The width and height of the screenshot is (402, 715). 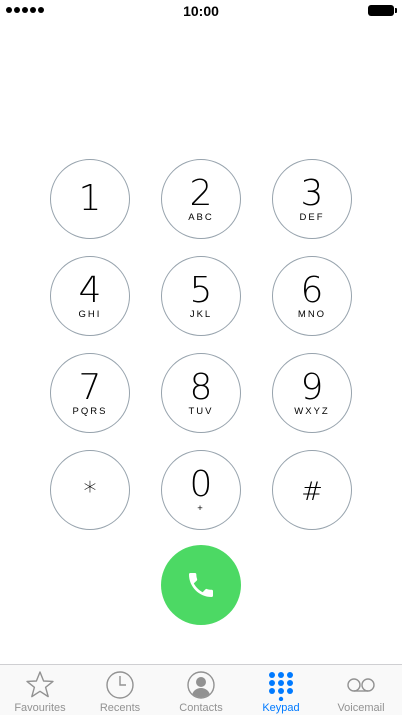 What do you see at coordinates (90, 387) in the screenshot?
I see `key-digit: 7` at bounding box center [90, 387].